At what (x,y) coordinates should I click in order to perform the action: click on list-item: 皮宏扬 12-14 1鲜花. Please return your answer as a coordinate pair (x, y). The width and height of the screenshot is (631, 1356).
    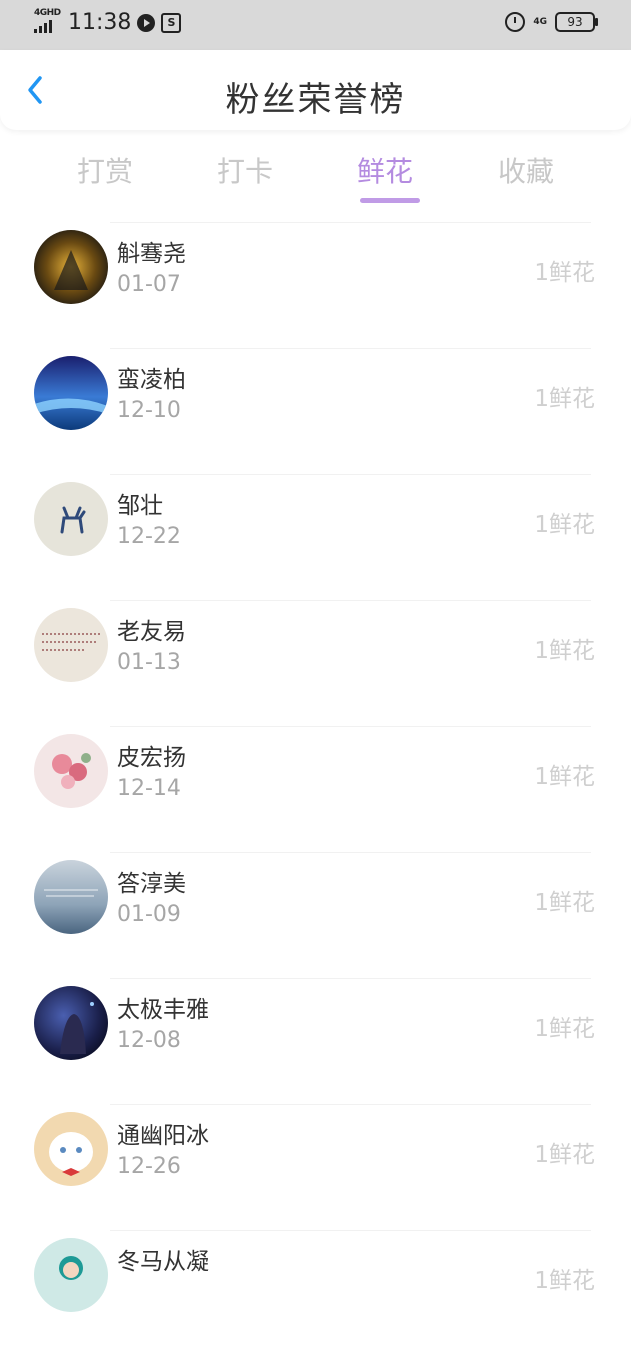
    Looking at the image, I should click on (315, 789).